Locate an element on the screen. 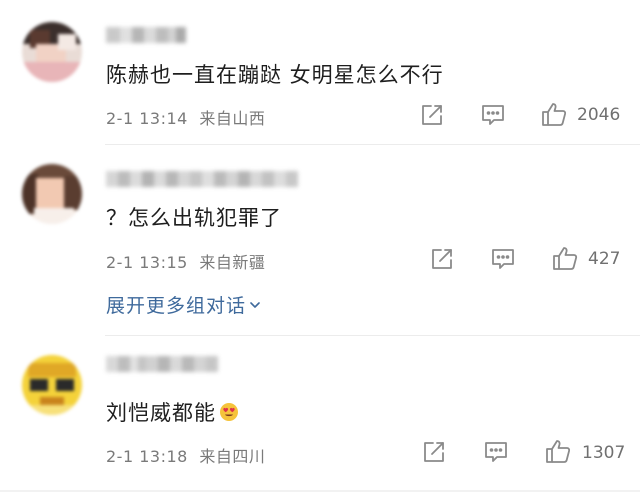  comment-time: 2-1 13:15 is located at coordinates (147, 262).